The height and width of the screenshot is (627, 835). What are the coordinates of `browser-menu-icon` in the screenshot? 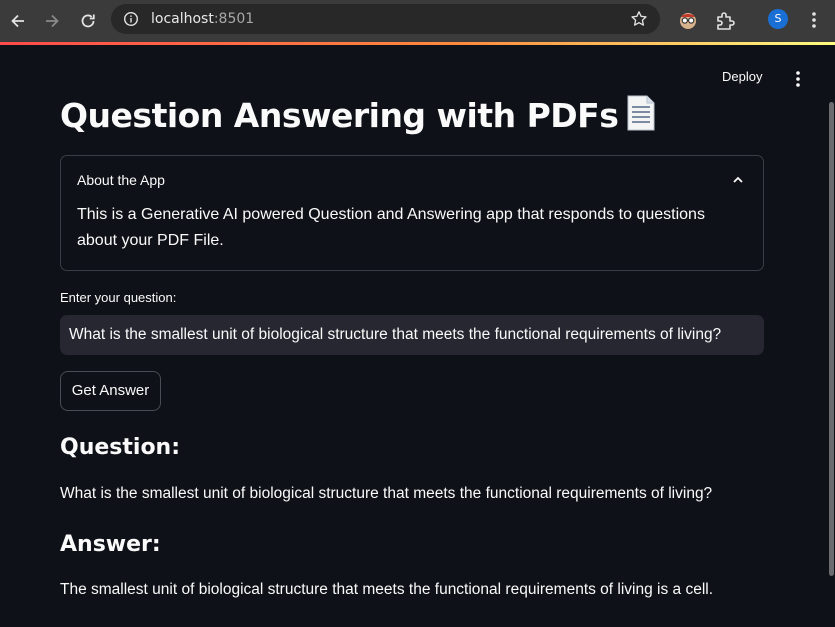 It's located at (814, 21).